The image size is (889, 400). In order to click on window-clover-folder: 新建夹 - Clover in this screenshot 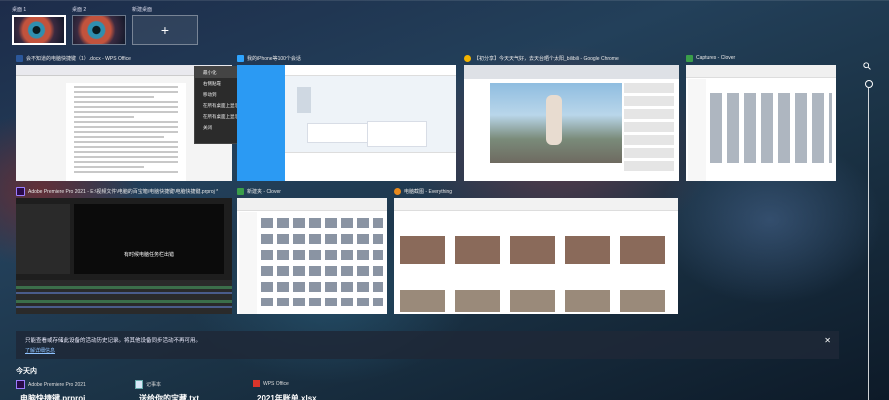, I will do `click(312, 250)`.